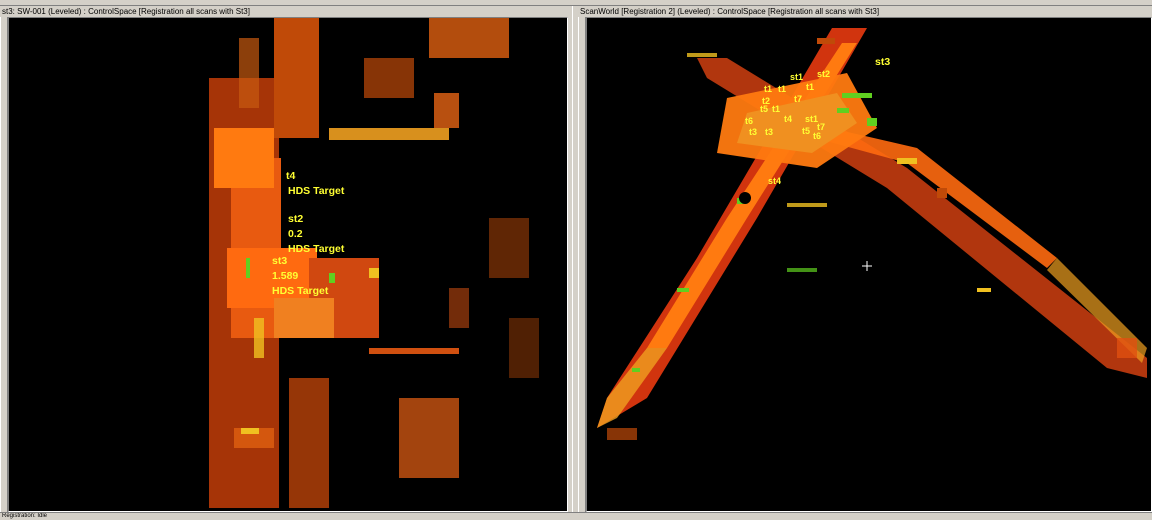 The height and width of the screenshot is (520, 1152). I want to click on right-label-t4: t4, so click(788, 119).